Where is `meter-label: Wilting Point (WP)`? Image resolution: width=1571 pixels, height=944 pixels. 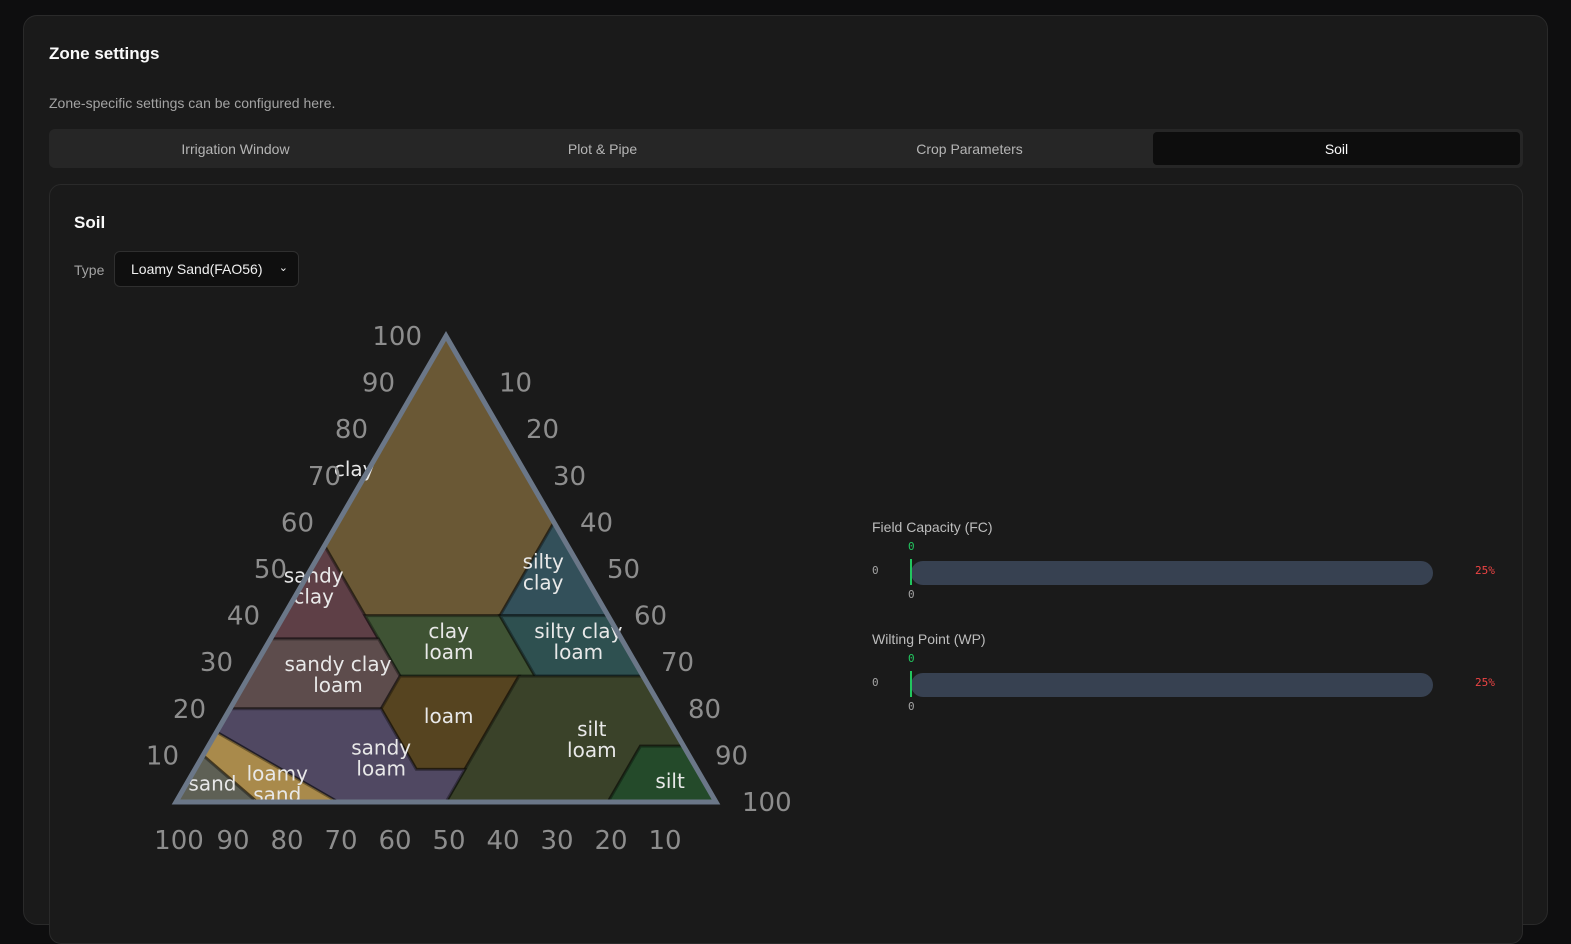 meter-label: Wilting Point (WP) is located at coordinates (929, 639).